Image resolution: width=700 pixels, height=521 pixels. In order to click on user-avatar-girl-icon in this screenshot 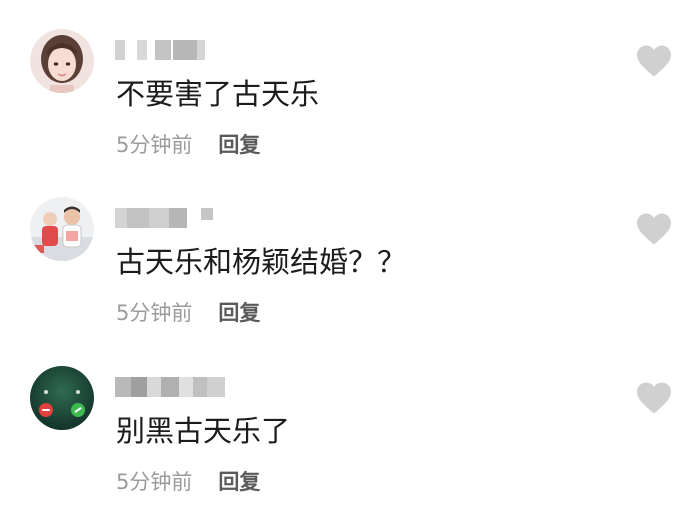, I will do `click(62, 61)`.